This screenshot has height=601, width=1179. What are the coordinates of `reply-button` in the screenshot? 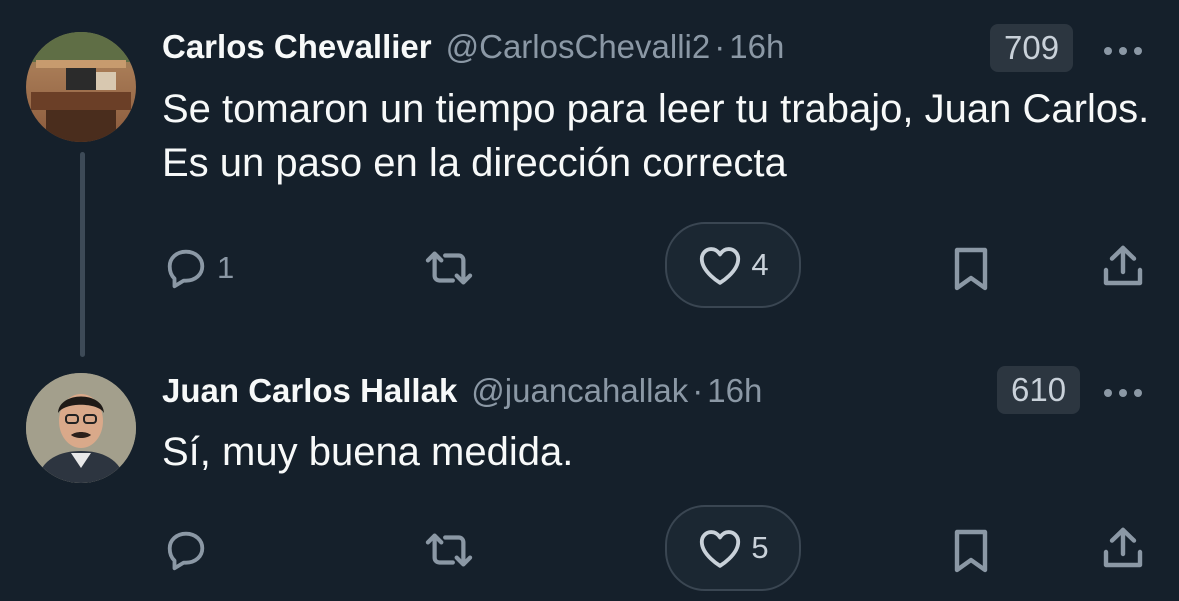 It's located at (190, 550).